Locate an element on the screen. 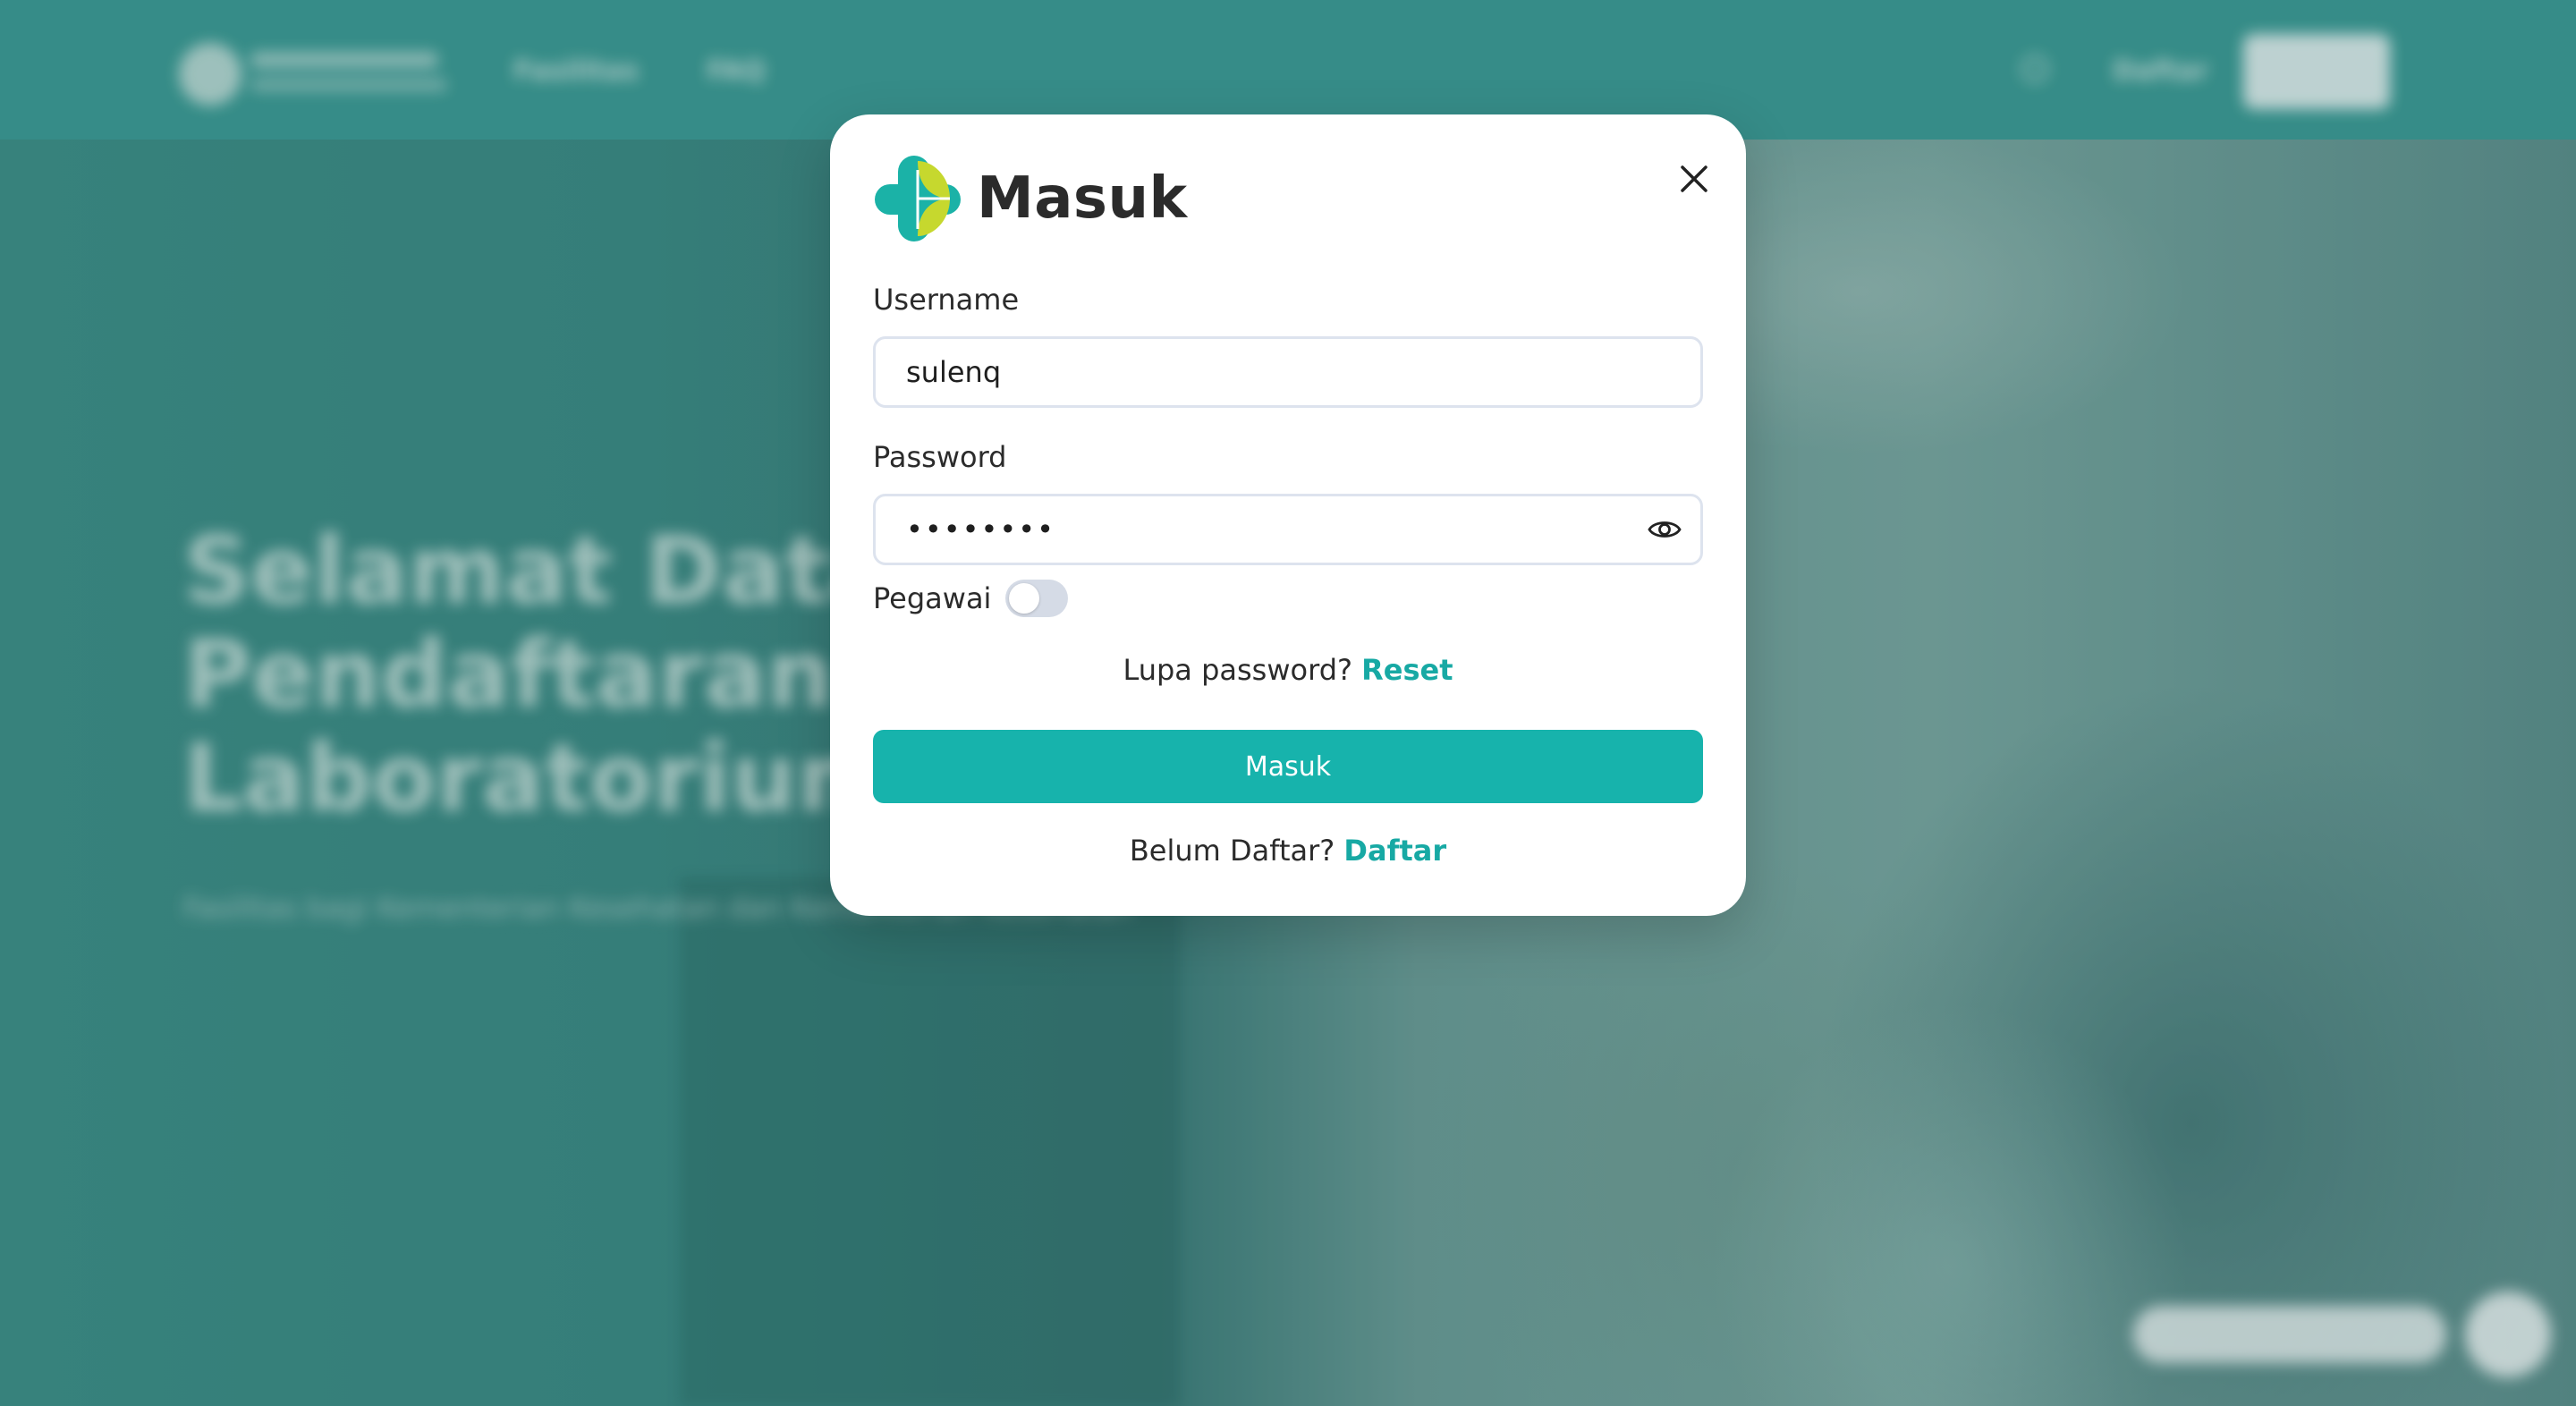 The width and height of the screenshot is (2576, 1406). username-value: sulenq is located at coordinates (954, 372).